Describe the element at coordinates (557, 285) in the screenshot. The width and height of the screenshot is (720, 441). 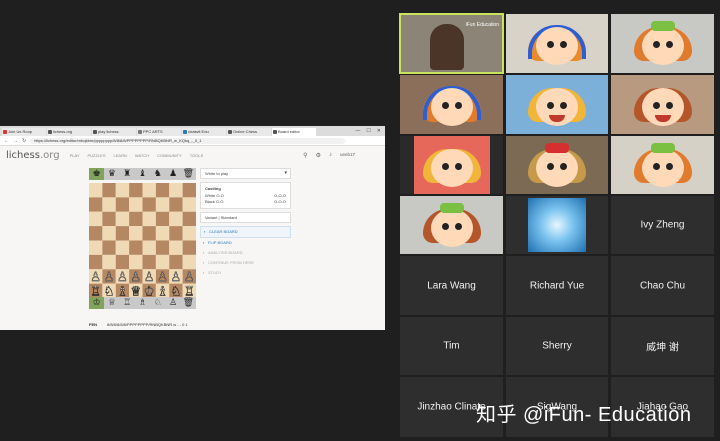
I see `participant-tile-richard: Richard Yue` at that location.